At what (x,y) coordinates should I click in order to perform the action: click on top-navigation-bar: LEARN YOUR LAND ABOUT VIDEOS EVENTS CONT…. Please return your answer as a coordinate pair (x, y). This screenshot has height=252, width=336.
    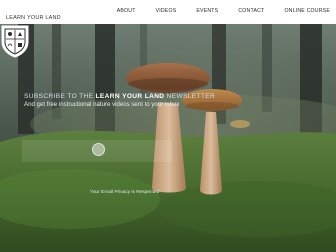
    Looking at the image, I should click on (168, 12).